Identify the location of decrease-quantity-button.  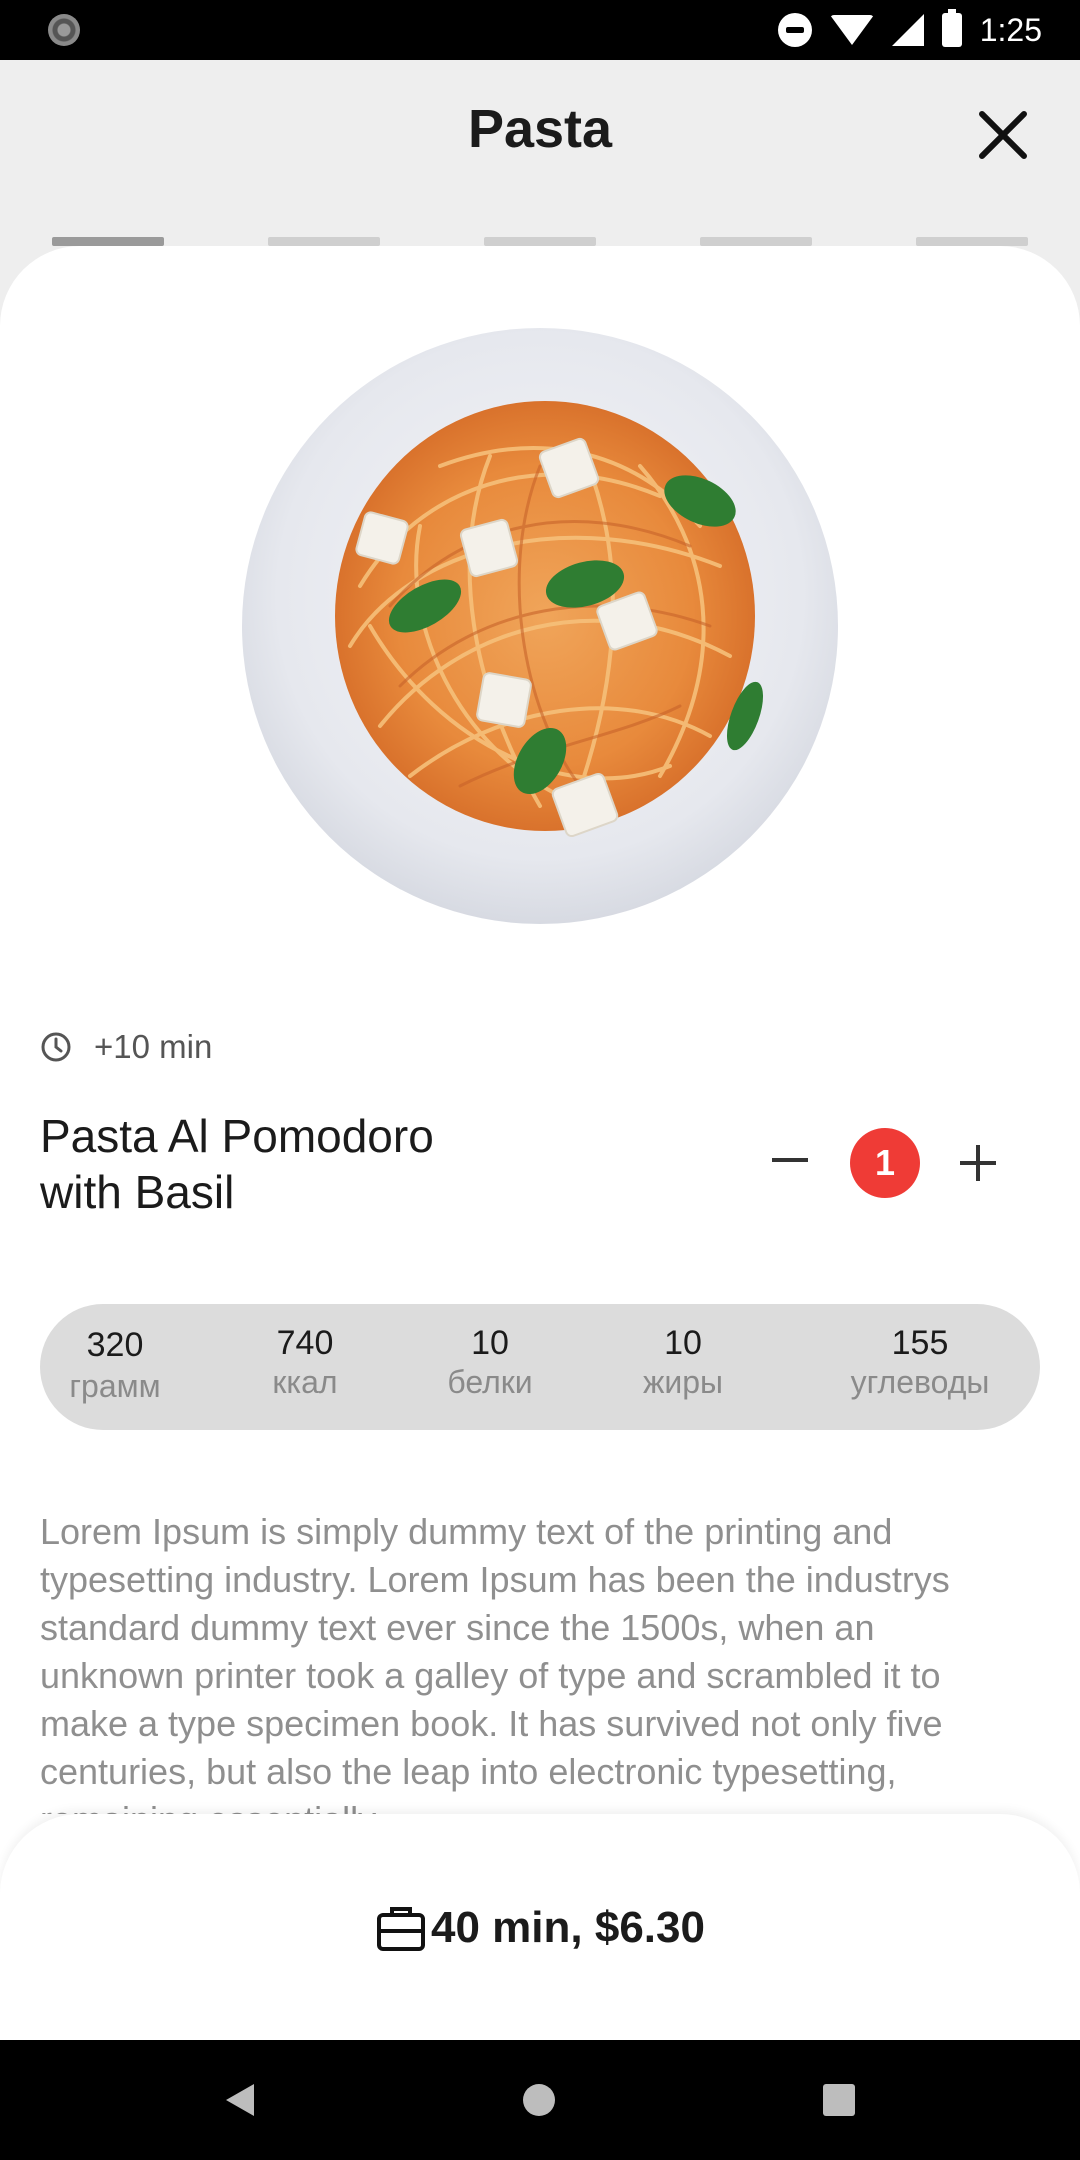
(790, 1161).